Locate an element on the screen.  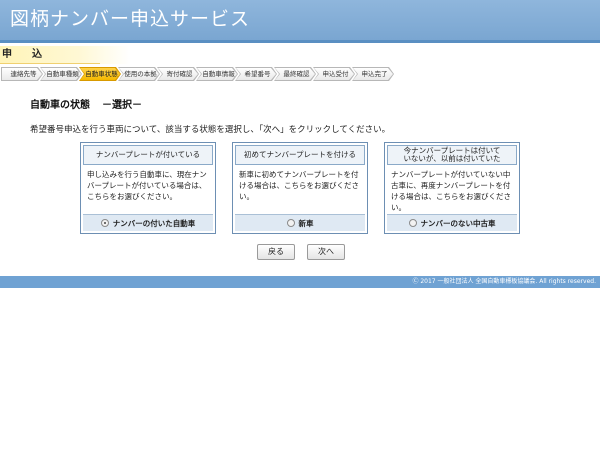
option-description: 新車に初めてナンバープレートを付ける場合は、こちらをお選びください。 is located at coordinates (299, 185).